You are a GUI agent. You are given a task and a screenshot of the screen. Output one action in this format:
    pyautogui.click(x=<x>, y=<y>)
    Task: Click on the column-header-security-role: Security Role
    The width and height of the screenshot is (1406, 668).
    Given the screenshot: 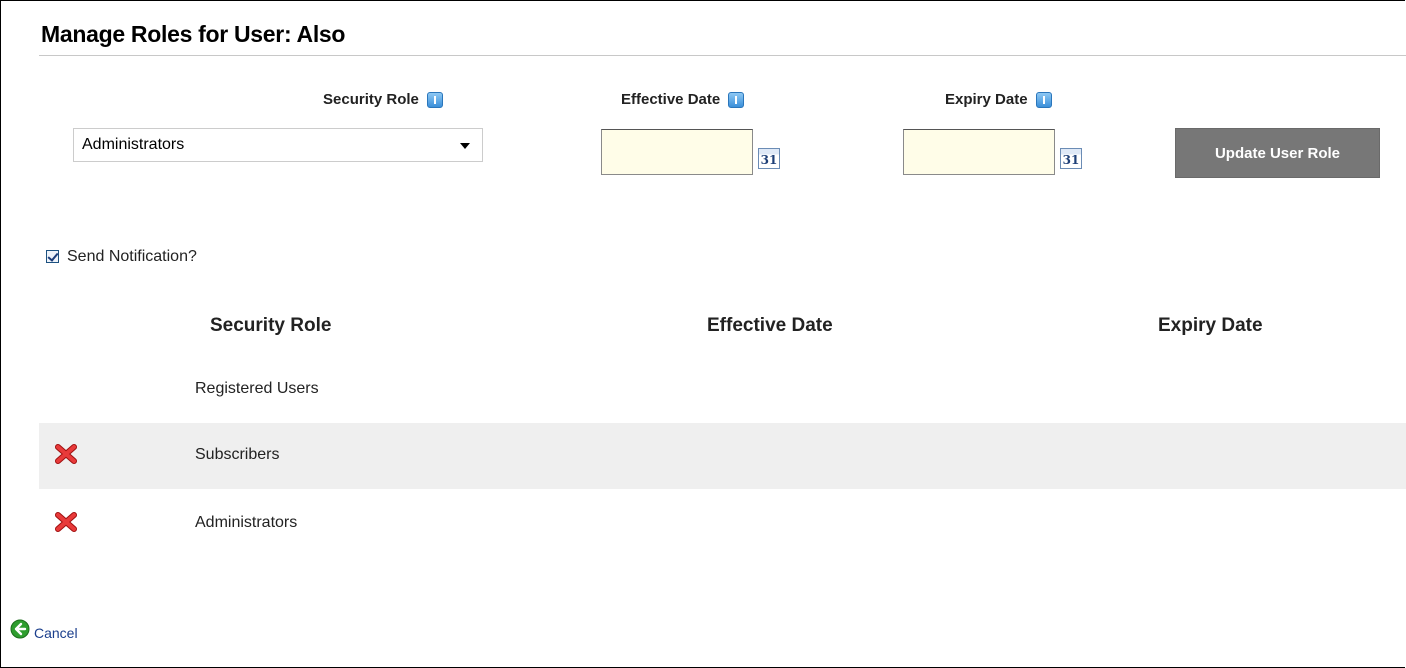 What is the action you would take?
    pyautogui.click(x=271, y=325)
    